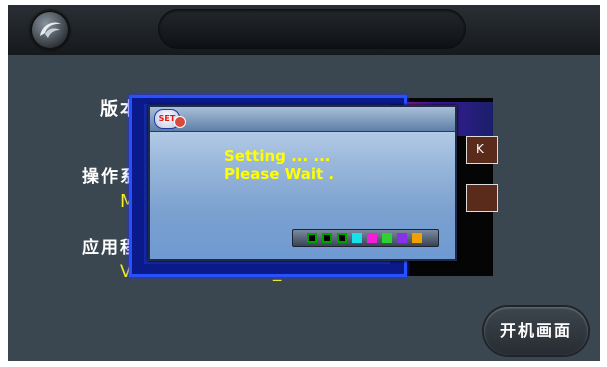 The height and width of the screenshot is (367, 607). I want to click on top-bar, so click(304, 30).